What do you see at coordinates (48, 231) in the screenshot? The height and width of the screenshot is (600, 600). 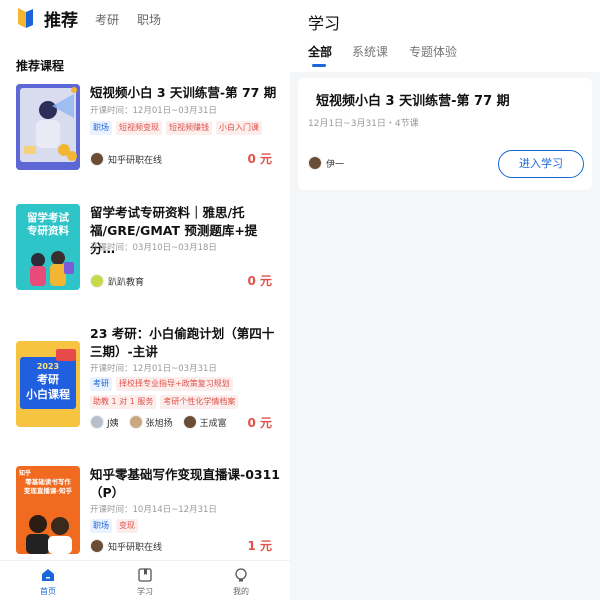 I see `thumbnail-text-line: 专研资料` at bounding box center [48, 231].